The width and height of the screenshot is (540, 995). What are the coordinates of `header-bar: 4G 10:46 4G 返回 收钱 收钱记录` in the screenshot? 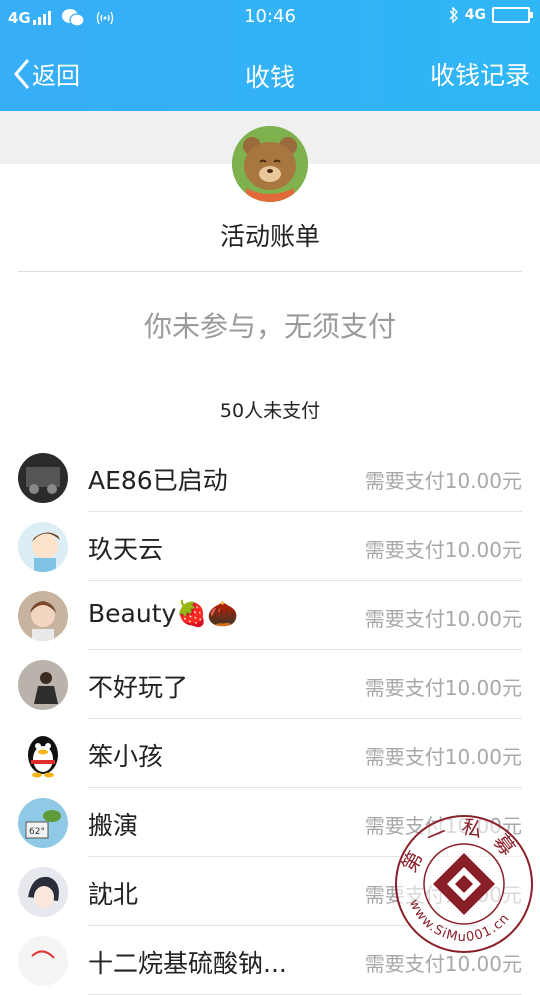 It's located at (270, 55).